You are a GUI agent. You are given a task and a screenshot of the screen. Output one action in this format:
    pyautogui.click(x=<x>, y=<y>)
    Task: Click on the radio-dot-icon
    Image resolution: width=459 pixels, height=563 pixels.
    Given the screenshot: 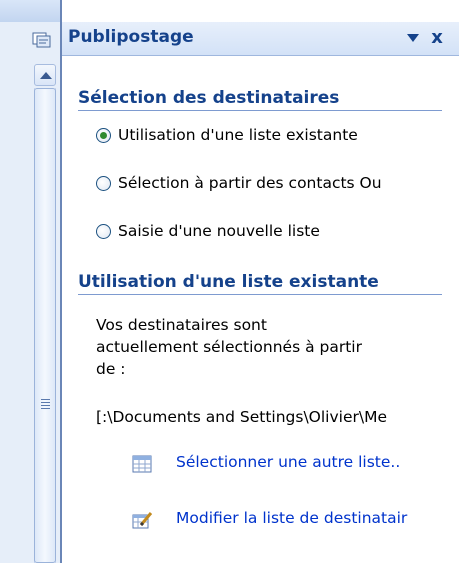 What is the action you would take?
    pyautogui.click(x=103, y=135)
    